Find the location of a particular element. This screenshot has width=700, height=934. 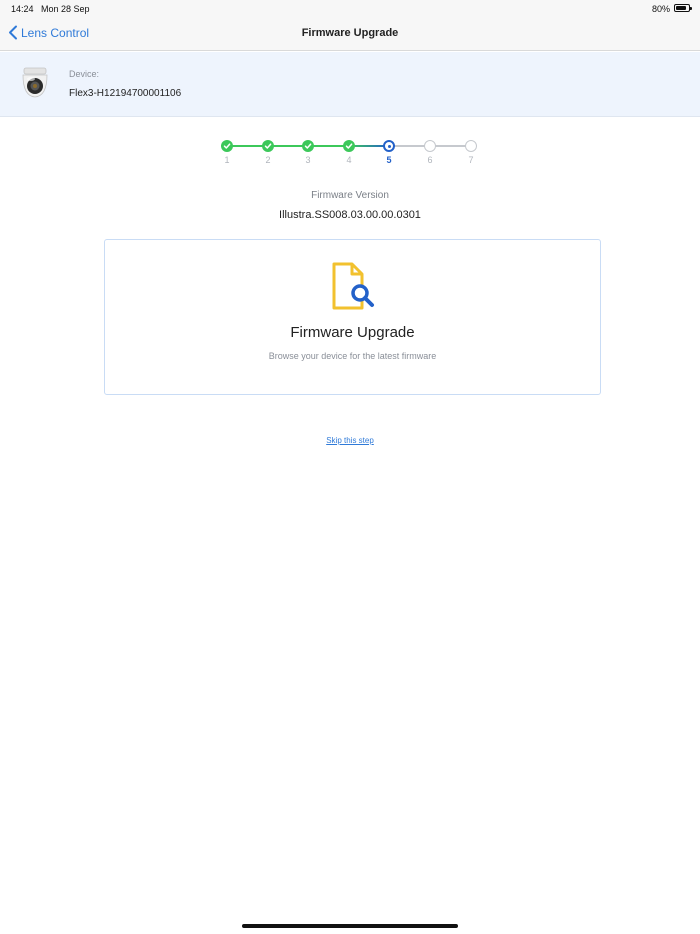

step-5-indicator is located at coordinates (389, 146).